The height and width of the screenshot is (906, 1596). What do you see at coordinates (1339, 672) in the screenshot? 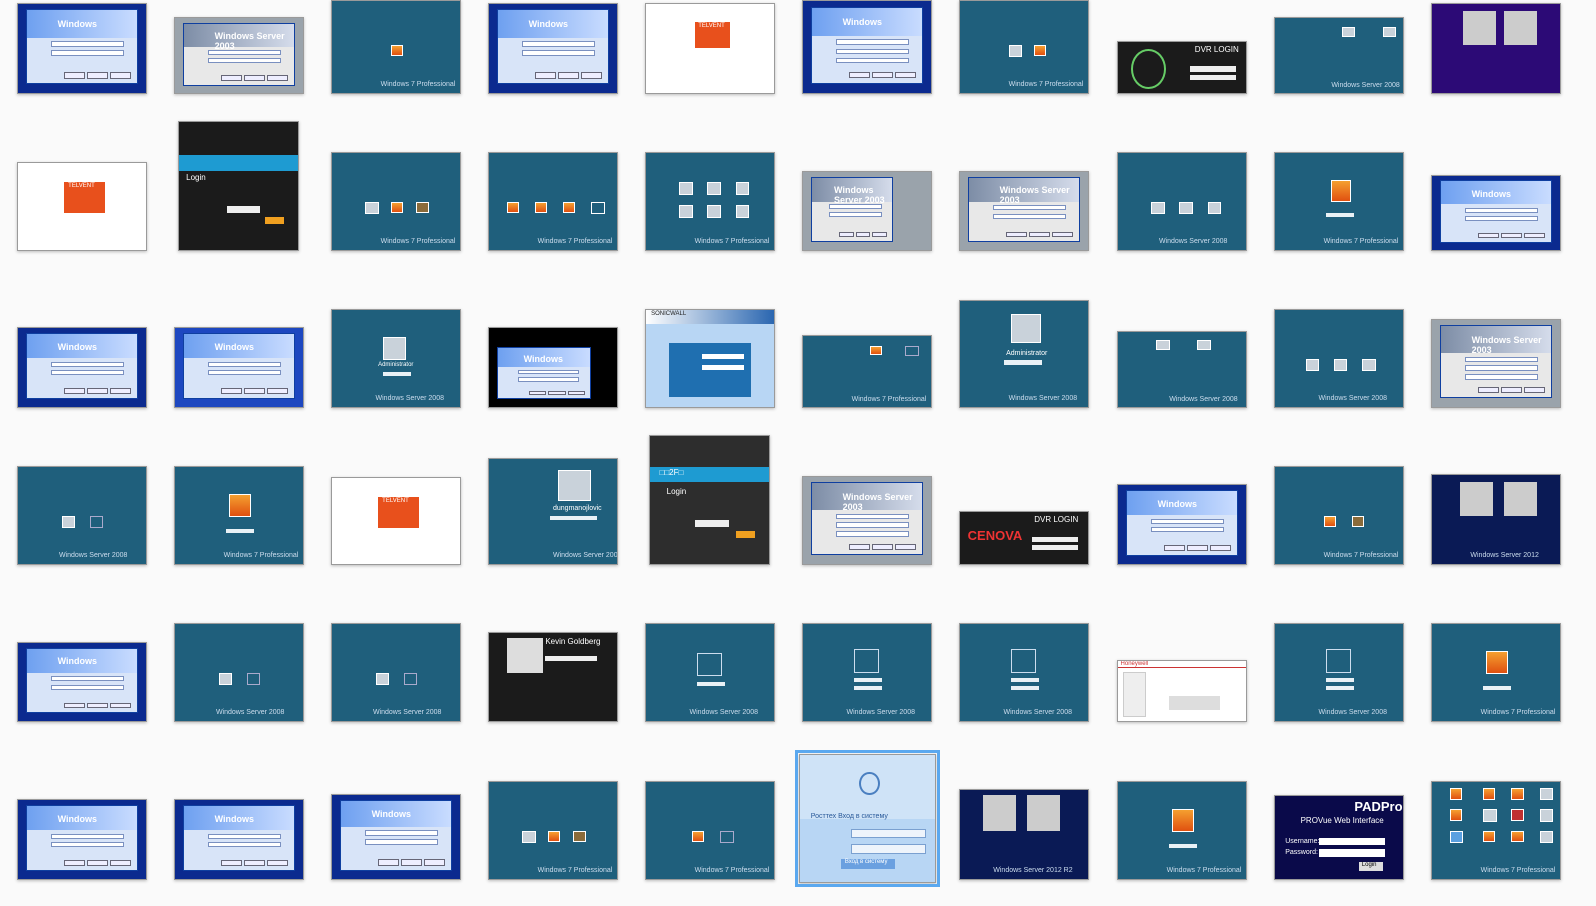
I see `thumb-server2008-login-13: Windows Server 2008` at bounding box center [1339, 672].